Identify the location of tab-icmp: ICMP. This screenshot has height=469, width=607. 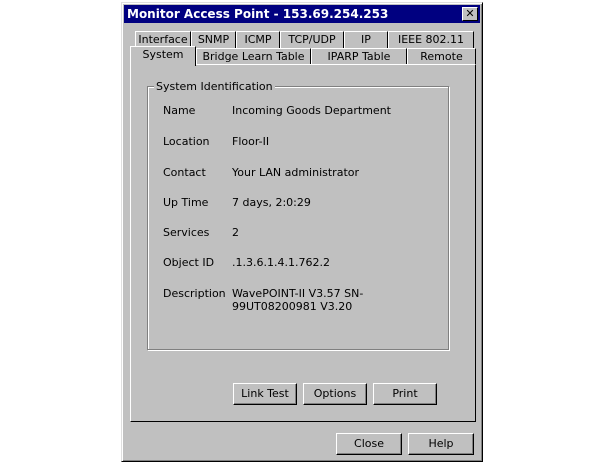
(258, 39).